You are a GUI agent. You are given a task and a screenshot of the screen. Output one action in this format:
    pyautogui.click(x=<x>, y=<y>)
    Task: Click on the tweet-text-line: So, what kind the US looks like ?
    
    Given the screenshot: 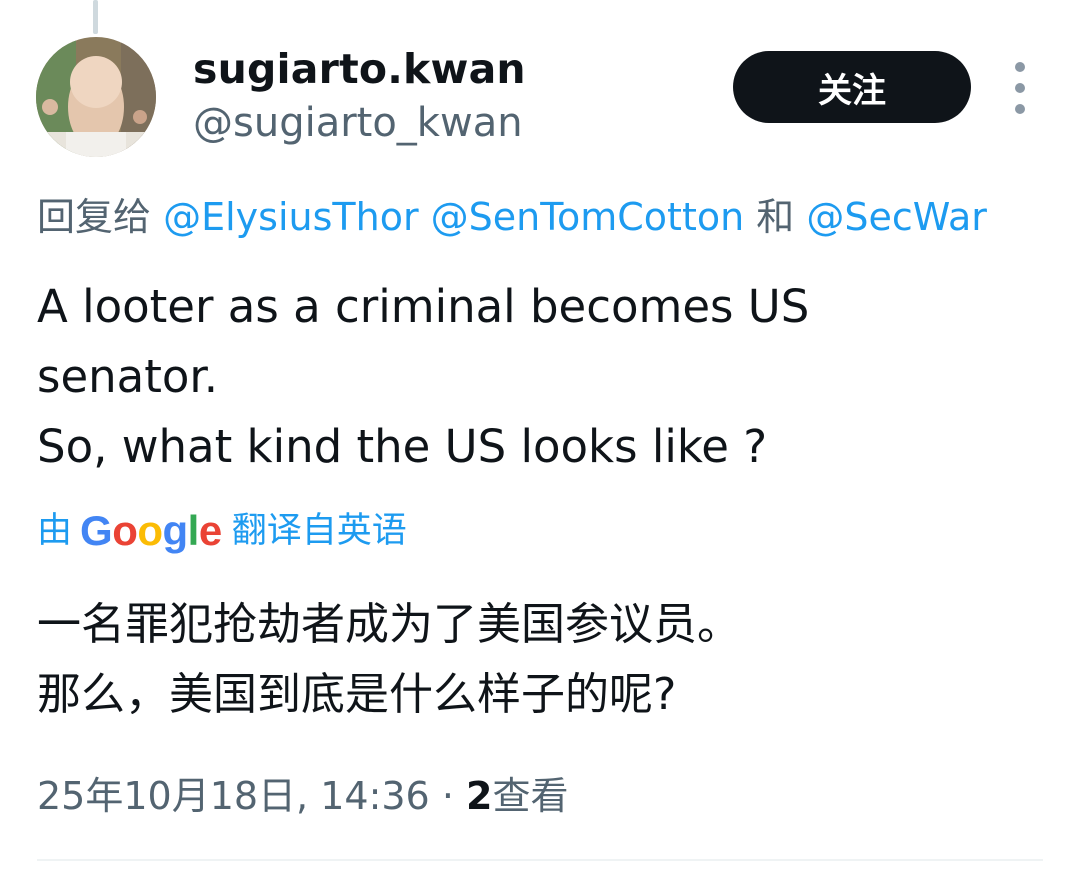 What is the action you would take?
    pyautogui.click(x=402, y=446)
    